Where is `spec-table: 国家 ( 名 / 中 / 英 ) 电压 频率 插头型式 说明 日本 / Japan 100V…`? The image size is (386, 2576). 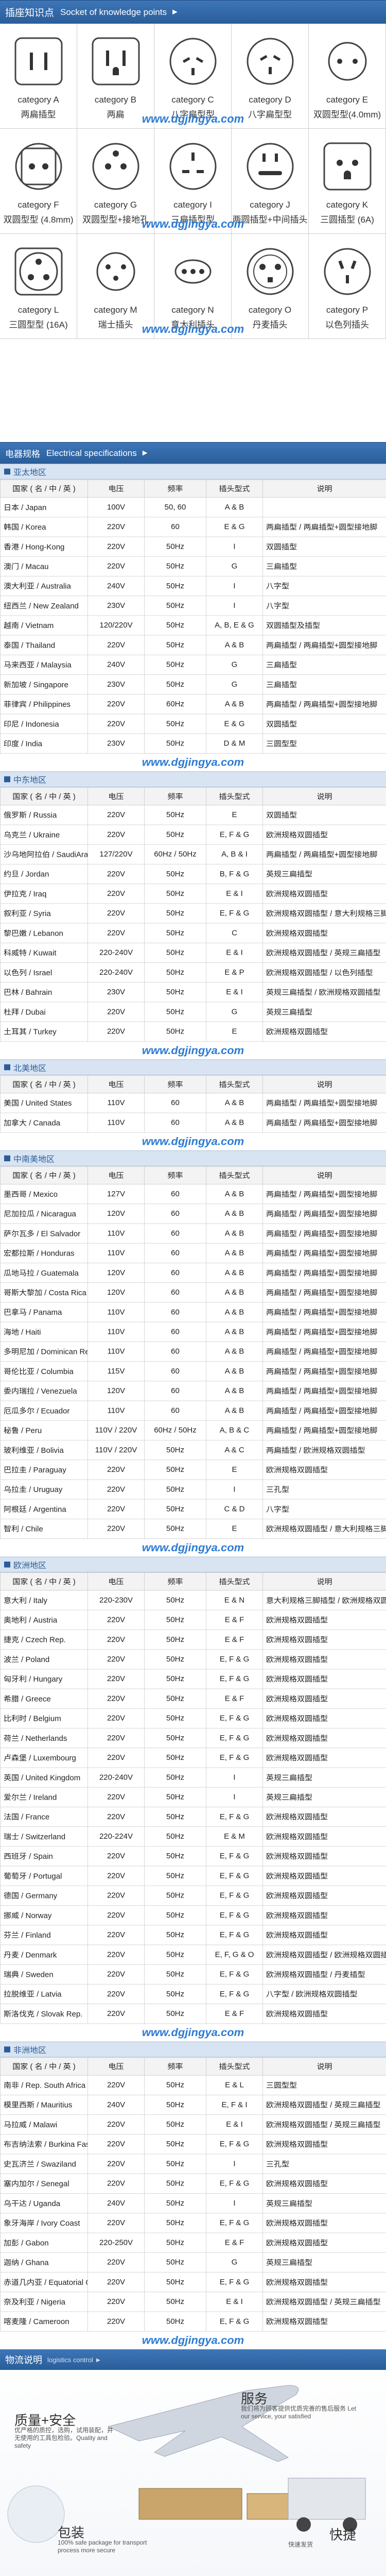 spec-table: 国家 ( 名 / 中 / 英 ) 电压 频率 插头型式 说明 日本 / Japan 100V… is located at coordinates (193, 616).